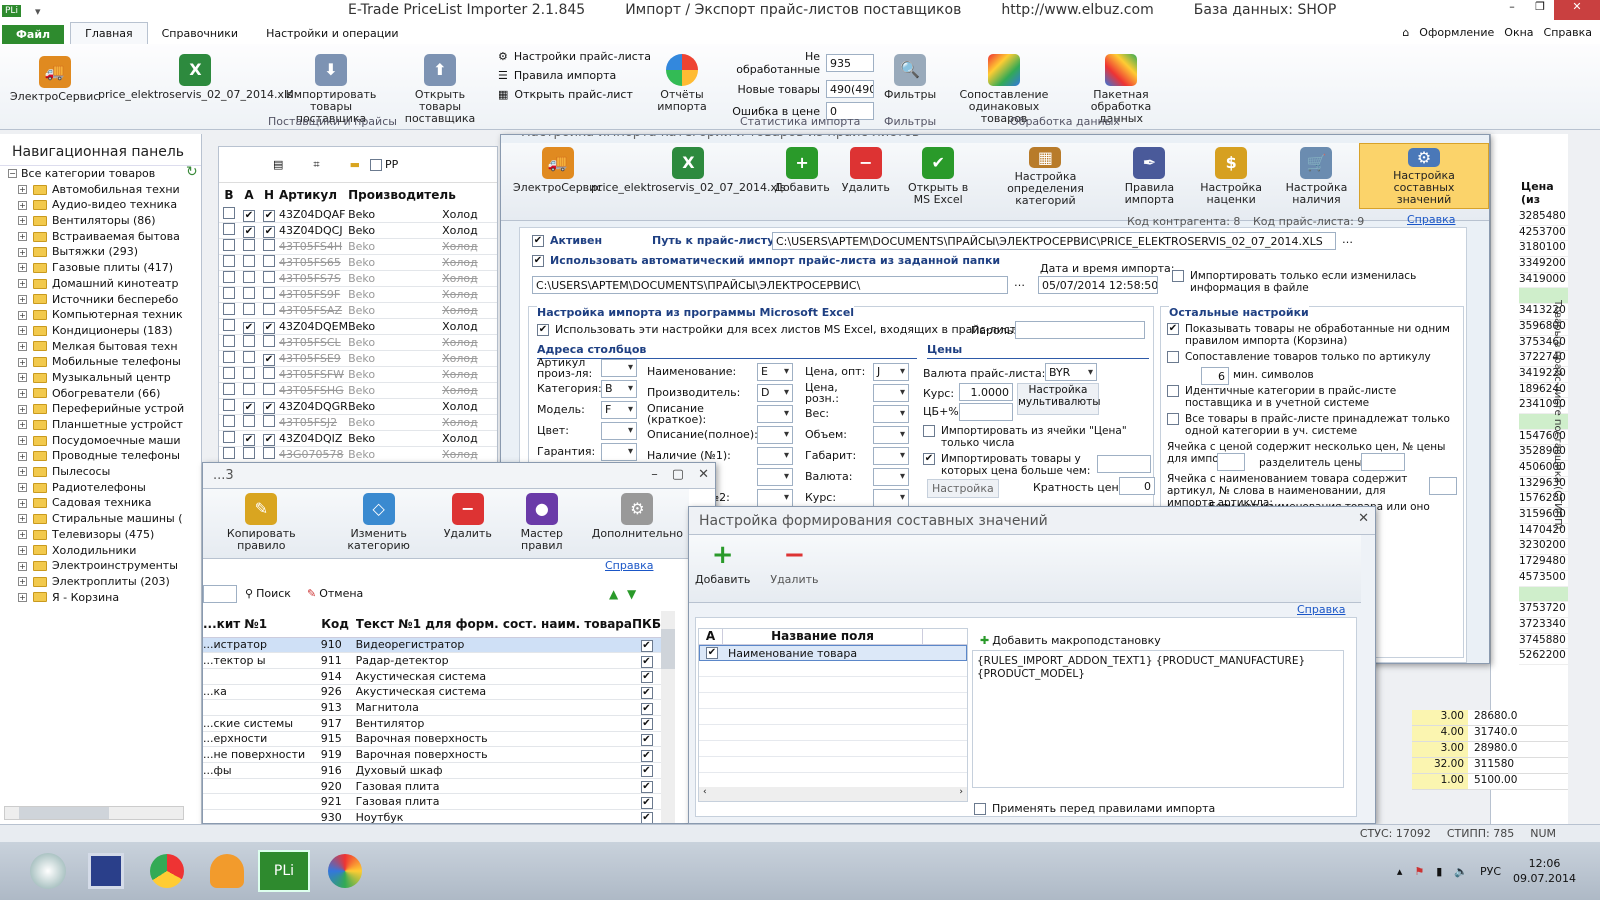 The image size is (1600, 900). I want to click on tree-item: + Мобильные телефоны, so click(104, 362).